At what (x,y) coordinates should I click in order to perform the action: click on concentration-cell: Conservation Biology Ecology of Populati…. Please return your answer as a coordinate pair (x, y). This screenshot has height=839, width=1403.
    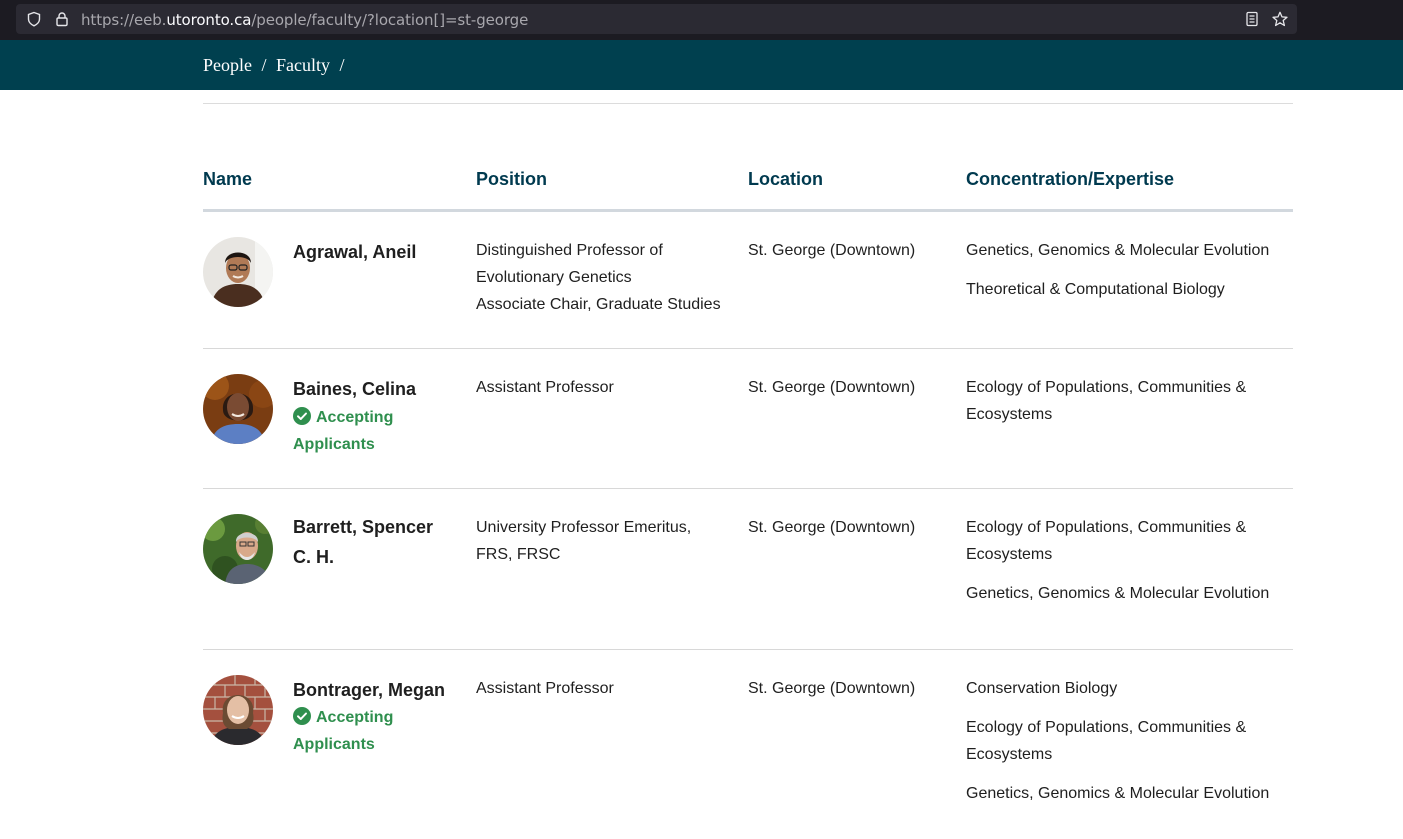
    Looking at the image, I should click on (1118, 741).